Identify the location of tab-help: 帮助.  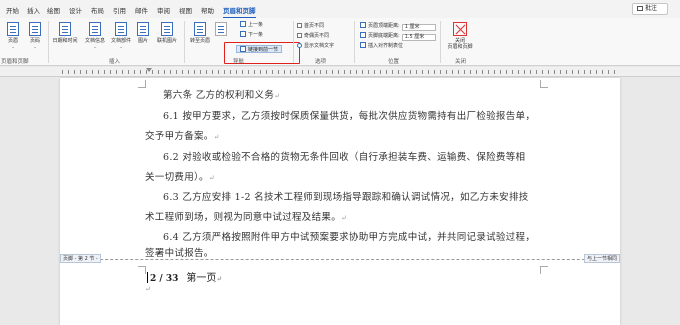
(207, 10).